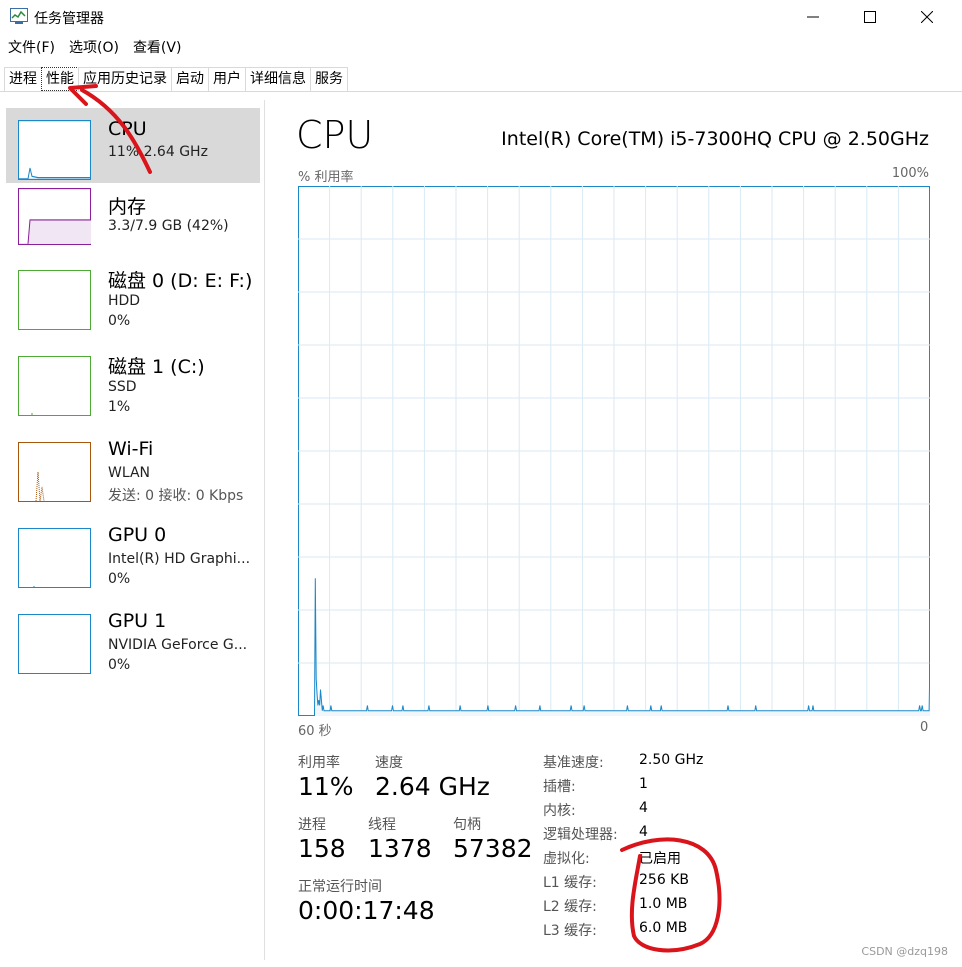 The height and width of the screenshot is (967, 962). Describe the element at coordinates (125, 79) in the screenshot. I see `tab-app-history: 应用历史记录` at that location.